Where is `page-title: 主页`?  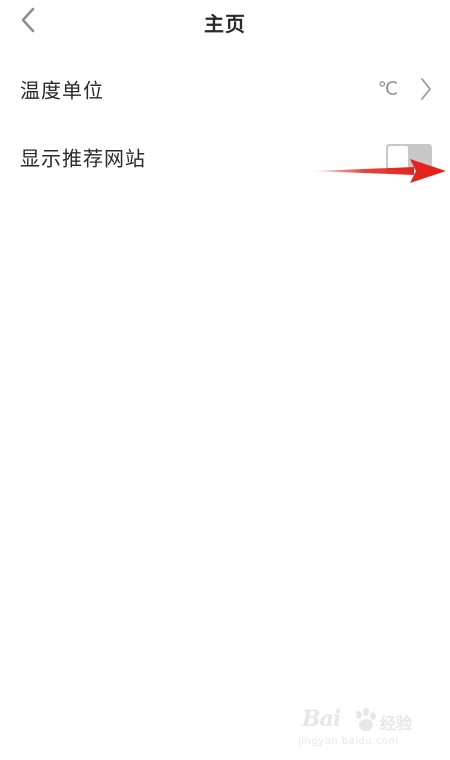
page-title: 主页 is located at coordinates (225, 24).